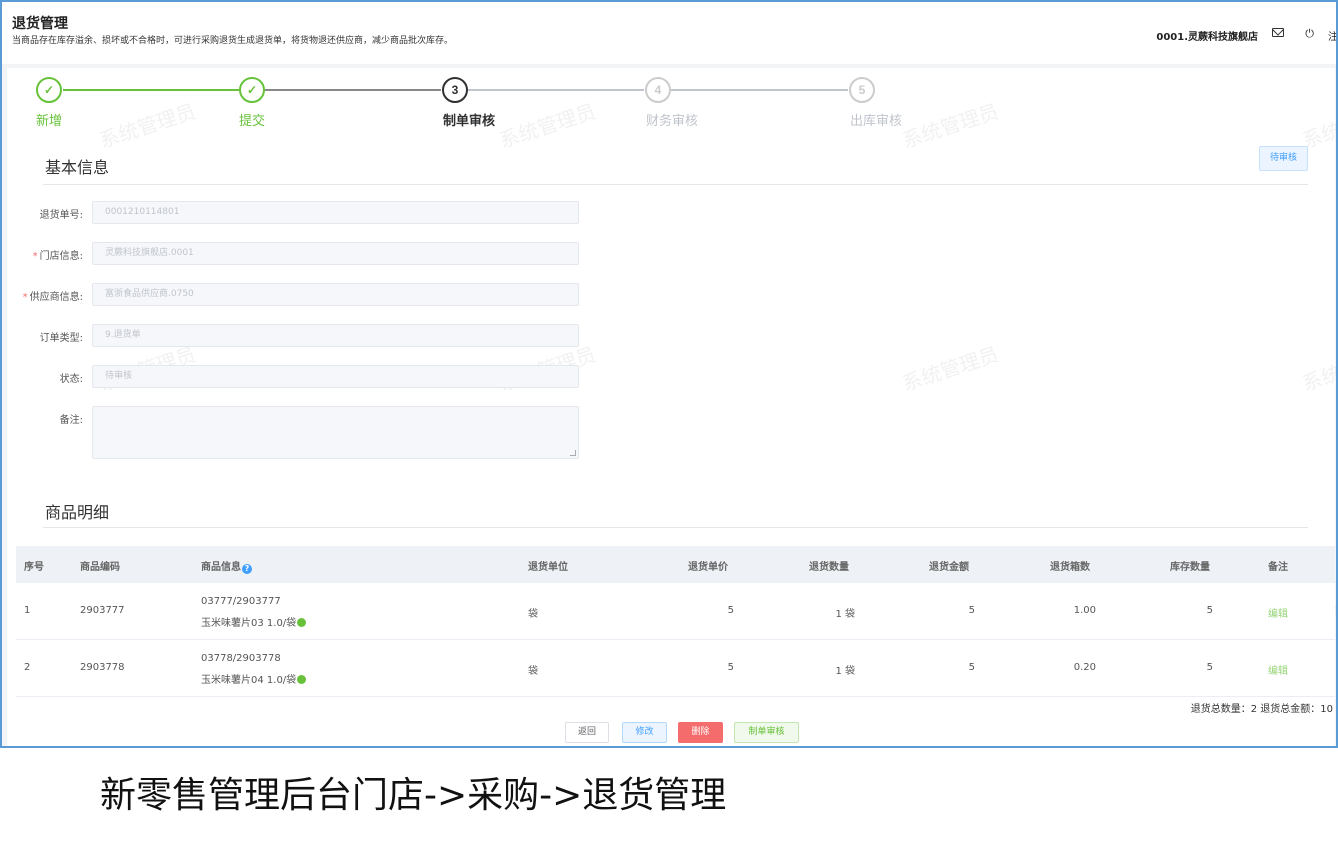 This screenshot has width=1338, height=865. I want to click on row-index: 1, so click(27, 610).